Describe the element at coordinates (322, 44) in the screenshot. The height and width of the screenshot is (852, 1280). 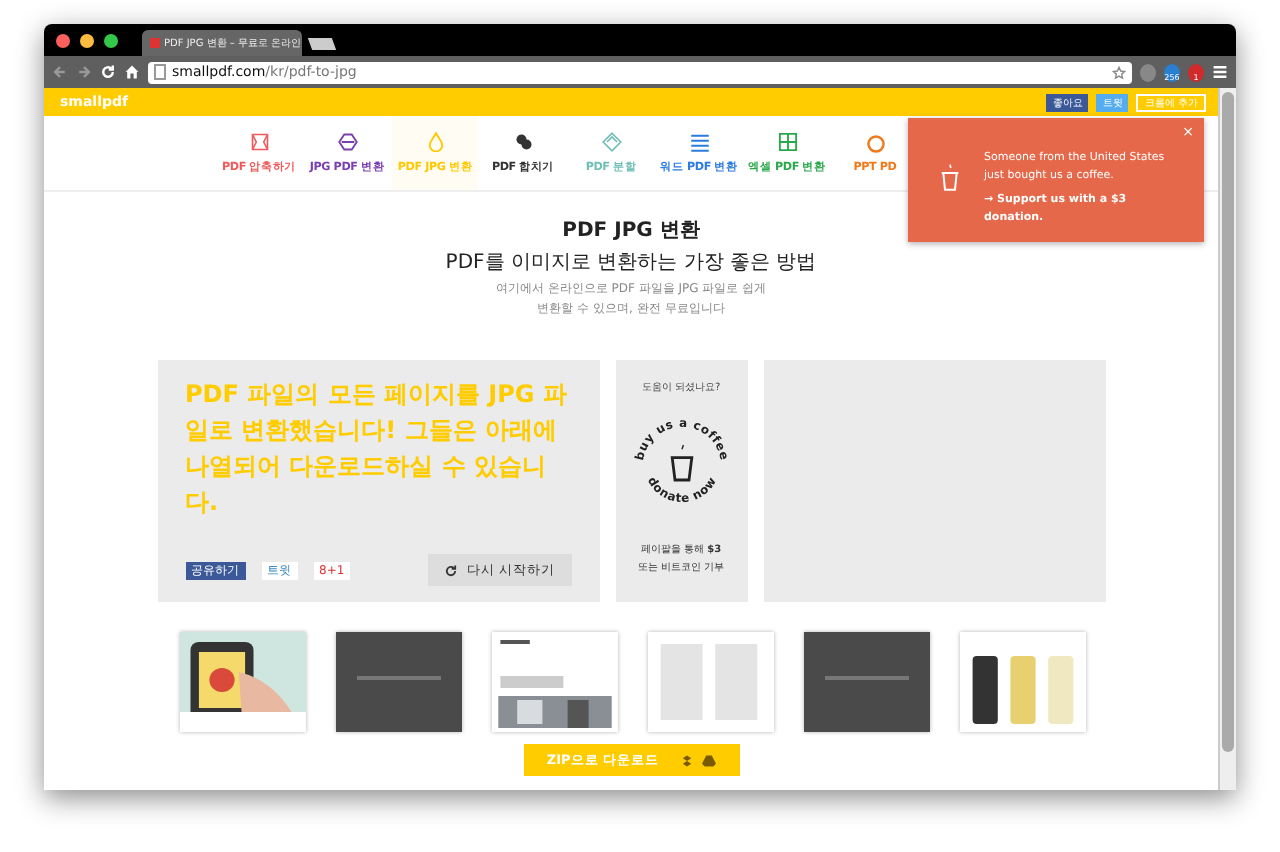
I see `new-tab-button` at that location.